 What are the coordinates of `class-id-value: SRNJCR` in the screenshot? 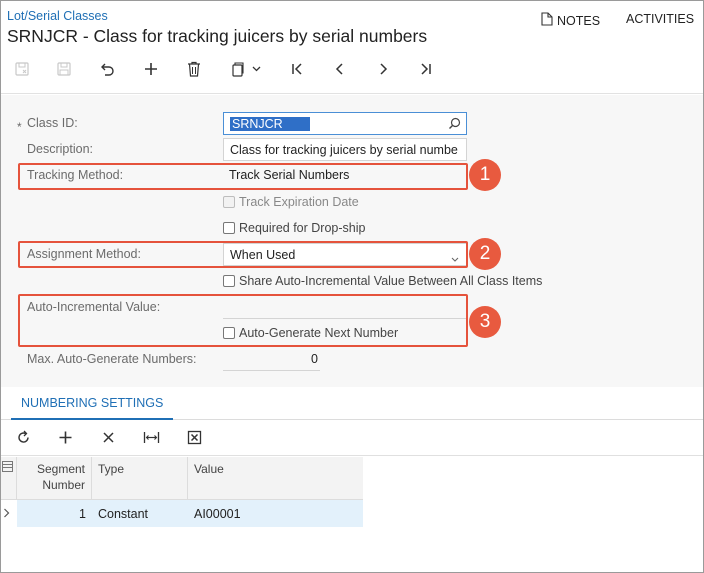 It's located at (270, 123).